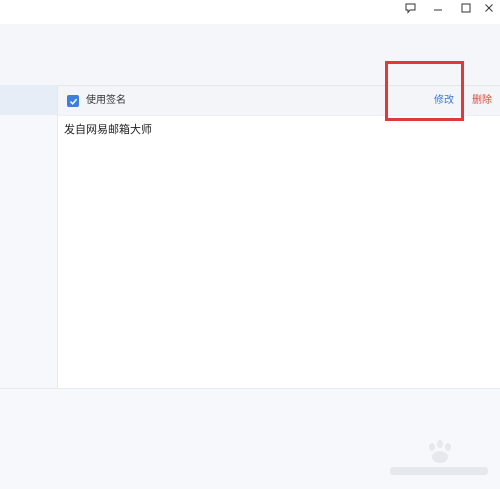 The height and width of the screenshot is (489, 500). Describe the element at coordinates (29, 236) in the screenshot. I see `settings-sidebar` at that location.